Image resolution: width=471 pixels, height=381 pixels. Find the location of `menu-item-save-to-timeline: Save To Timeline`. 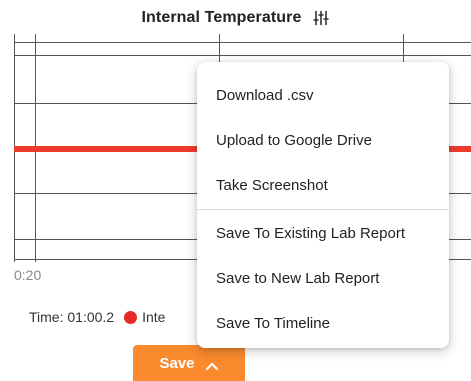

menu-item-save-to-timeline: Save To Timeline is located at coordinates (323, 323).